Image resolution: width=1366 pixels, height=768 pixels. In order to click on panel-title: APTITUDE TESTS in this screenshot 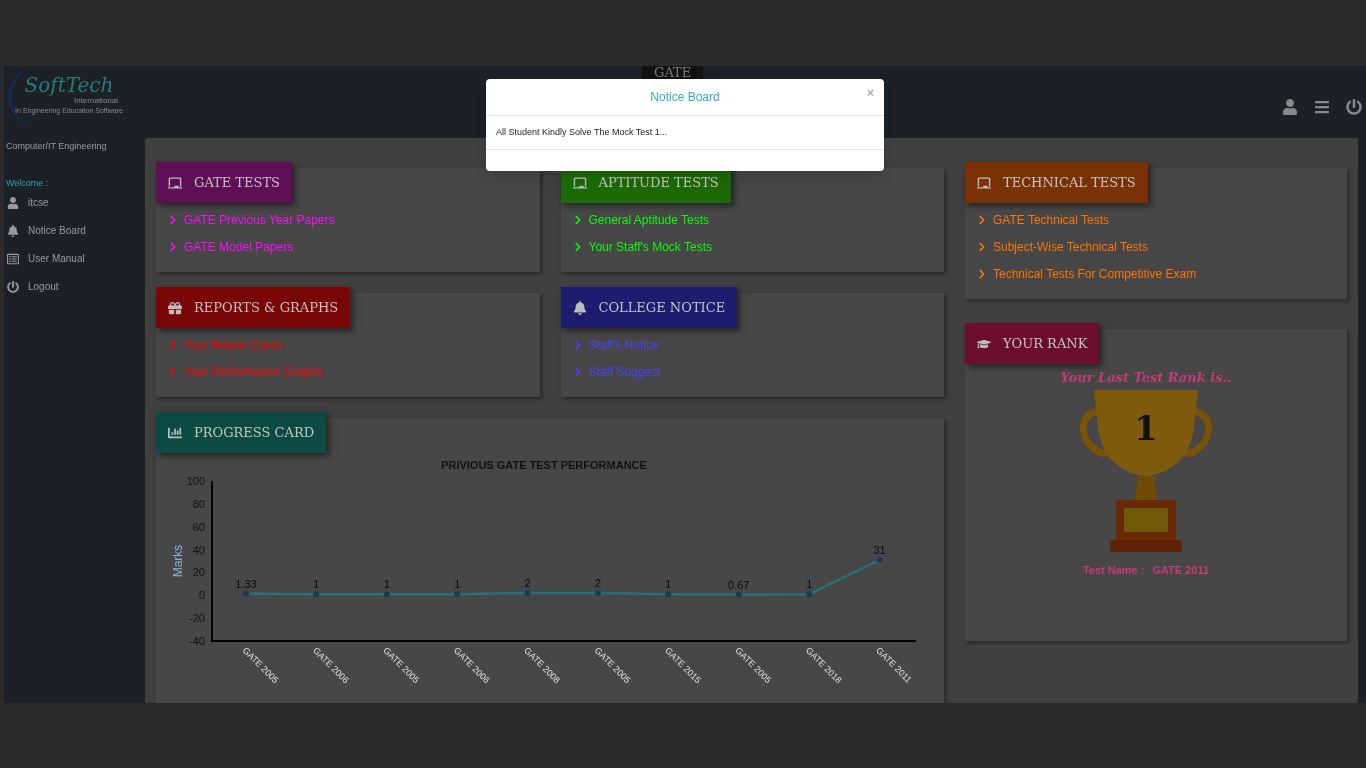, I will do `click(658, 182)`.